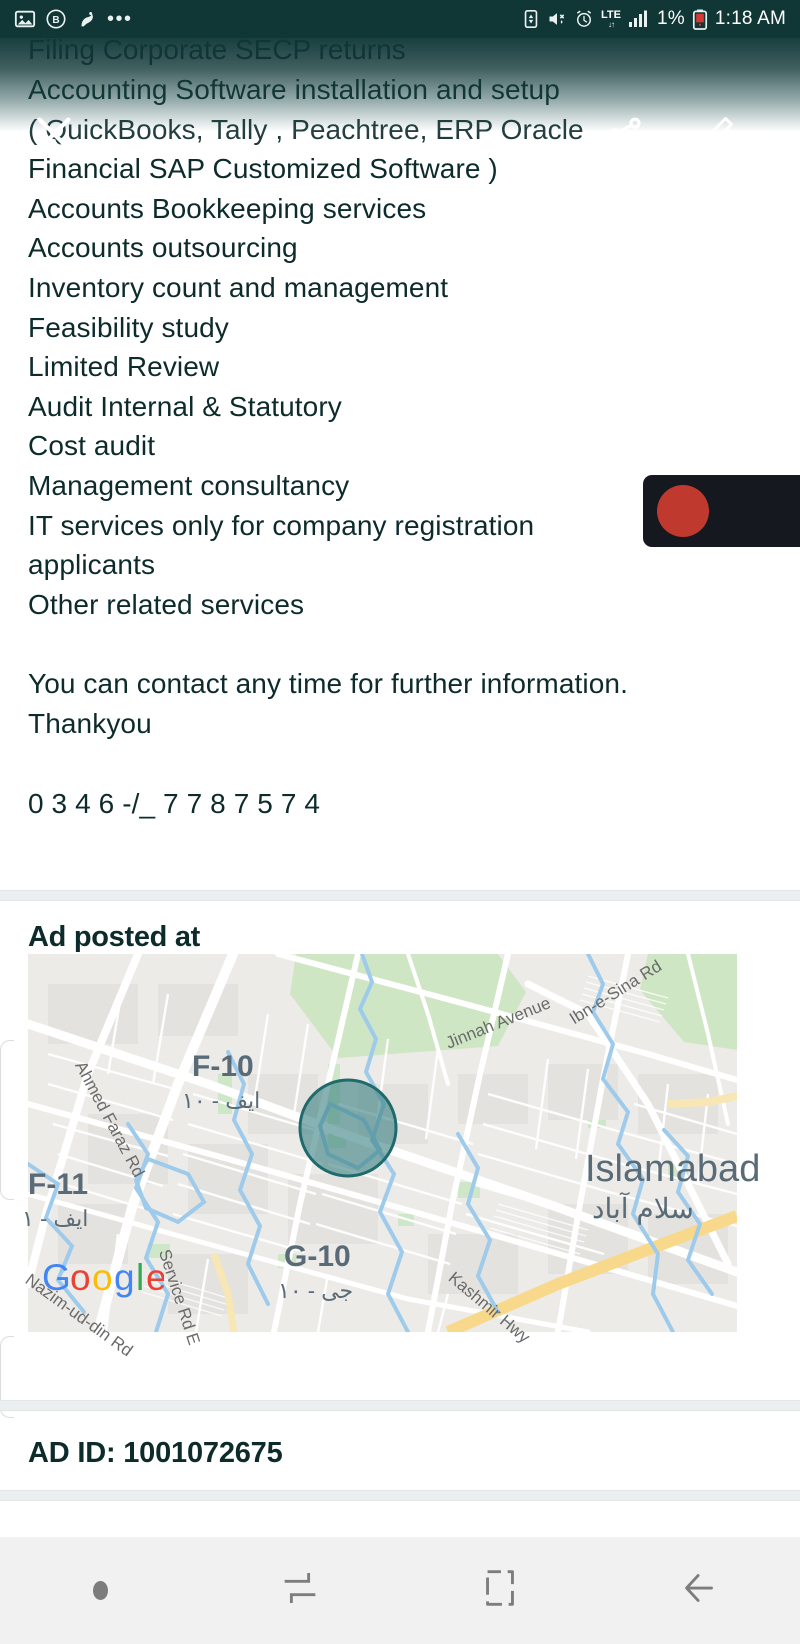 This screenshot has width=800, height=1644. I want to click on map-label: F-10, so click(223, 1066).